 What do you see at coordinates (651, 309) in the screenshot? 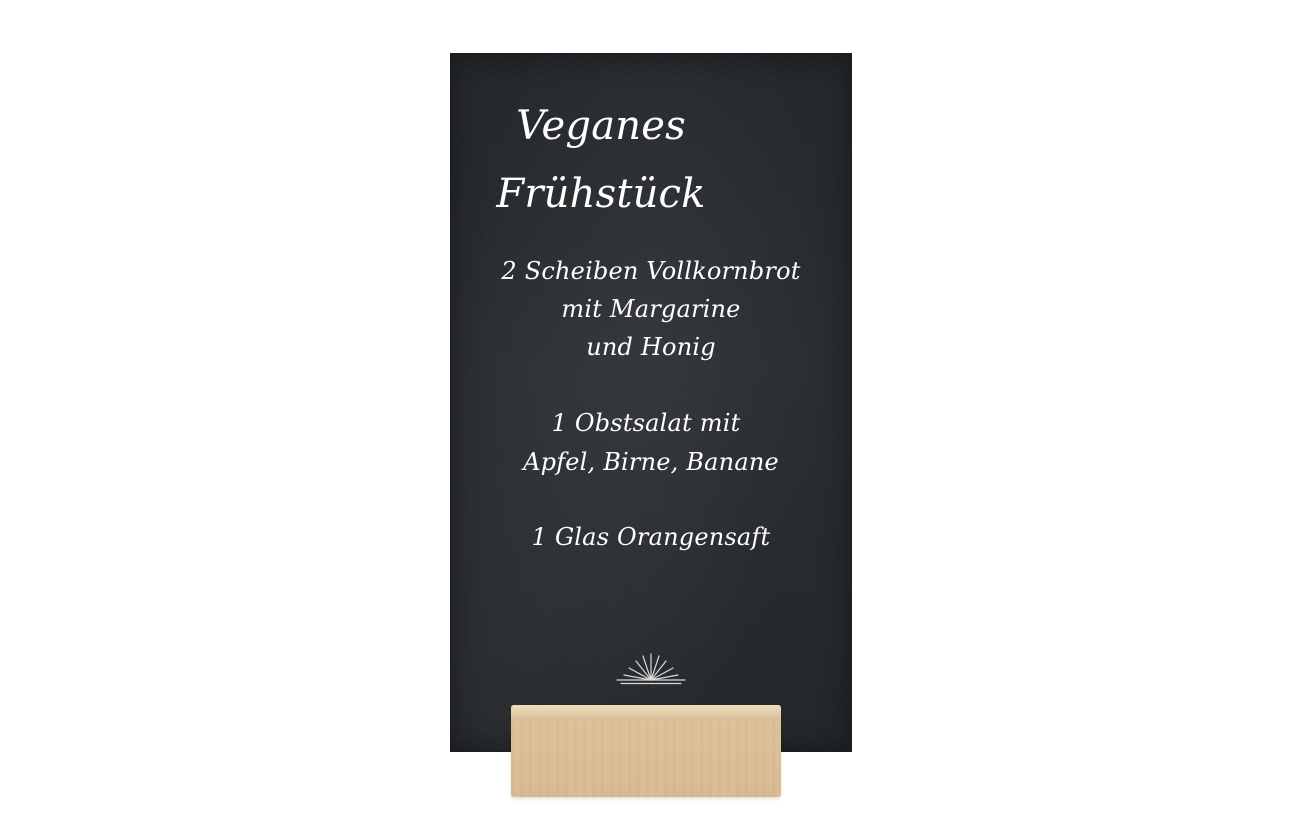
I see `menu-item-line: mit Margarine` at bounding box center [651, 309].